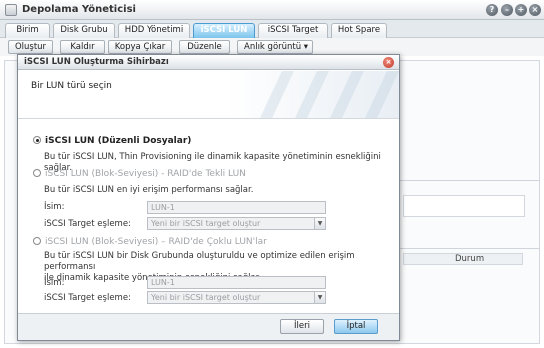 The image size is (544, 348). What do you see at coordinates (37, 140) in the screenshot?
I see `radio-regular-files` at bounding box center [37, 140].